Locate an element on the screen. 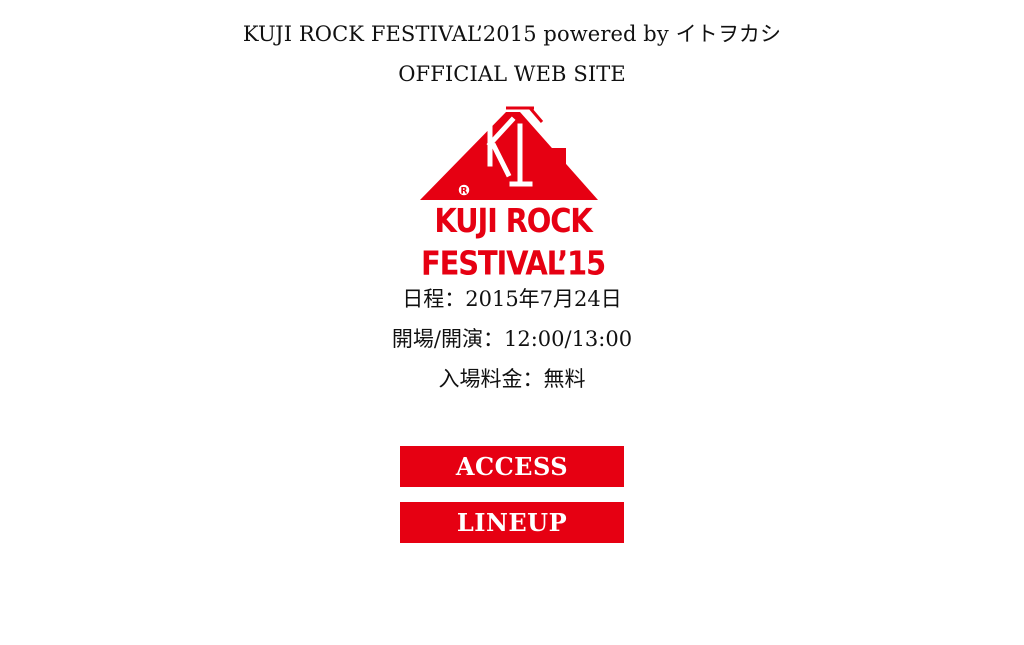 This screenshot has height=645, width=1024. logo-emblem: R is located at coordinates (509, 153).